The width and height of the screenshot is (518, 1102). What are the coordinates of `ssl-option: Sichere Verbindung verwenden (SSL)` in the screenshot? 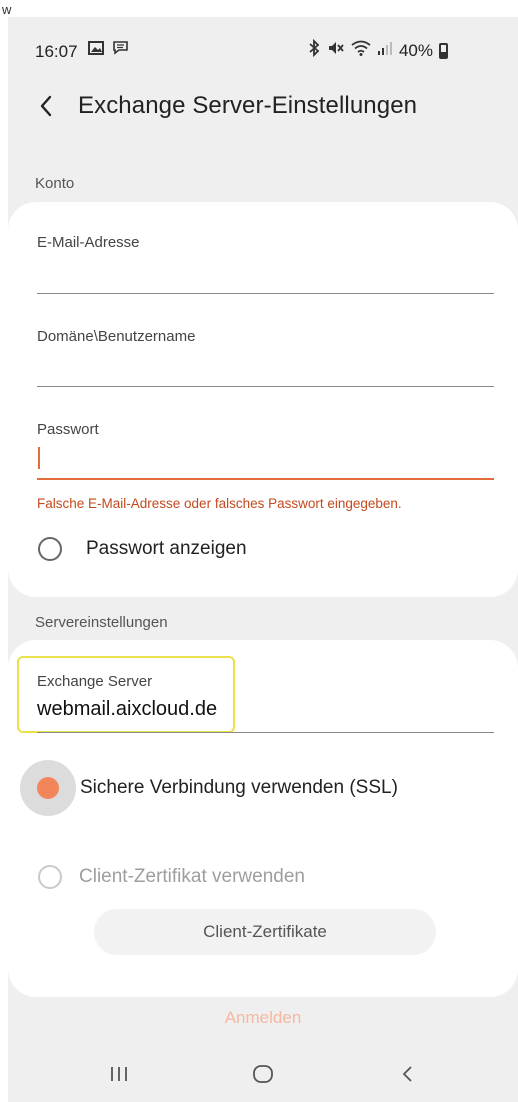 It's located at (250, 788).